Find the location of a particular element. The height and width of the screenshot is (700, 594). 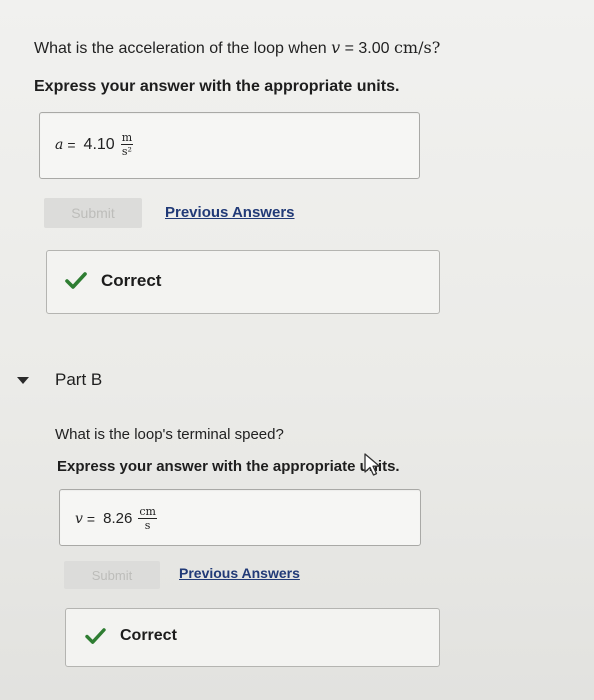

partB-feedback-box: Correct is located at coordinates (252, 637).